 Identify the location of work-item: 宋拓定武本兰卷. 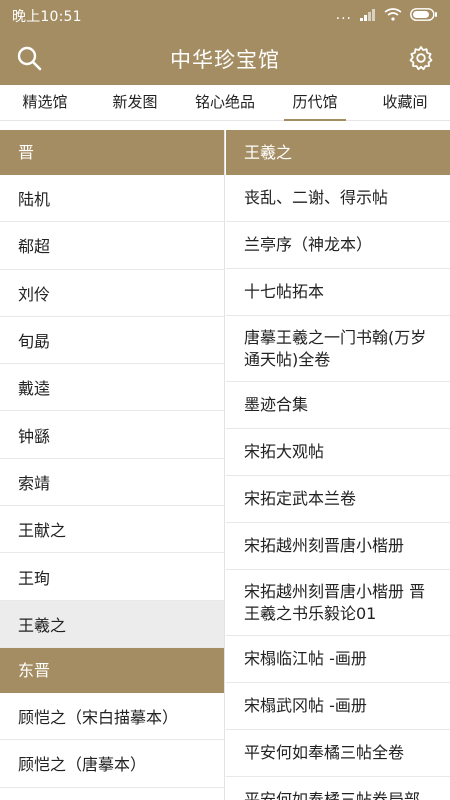
(338, 499).